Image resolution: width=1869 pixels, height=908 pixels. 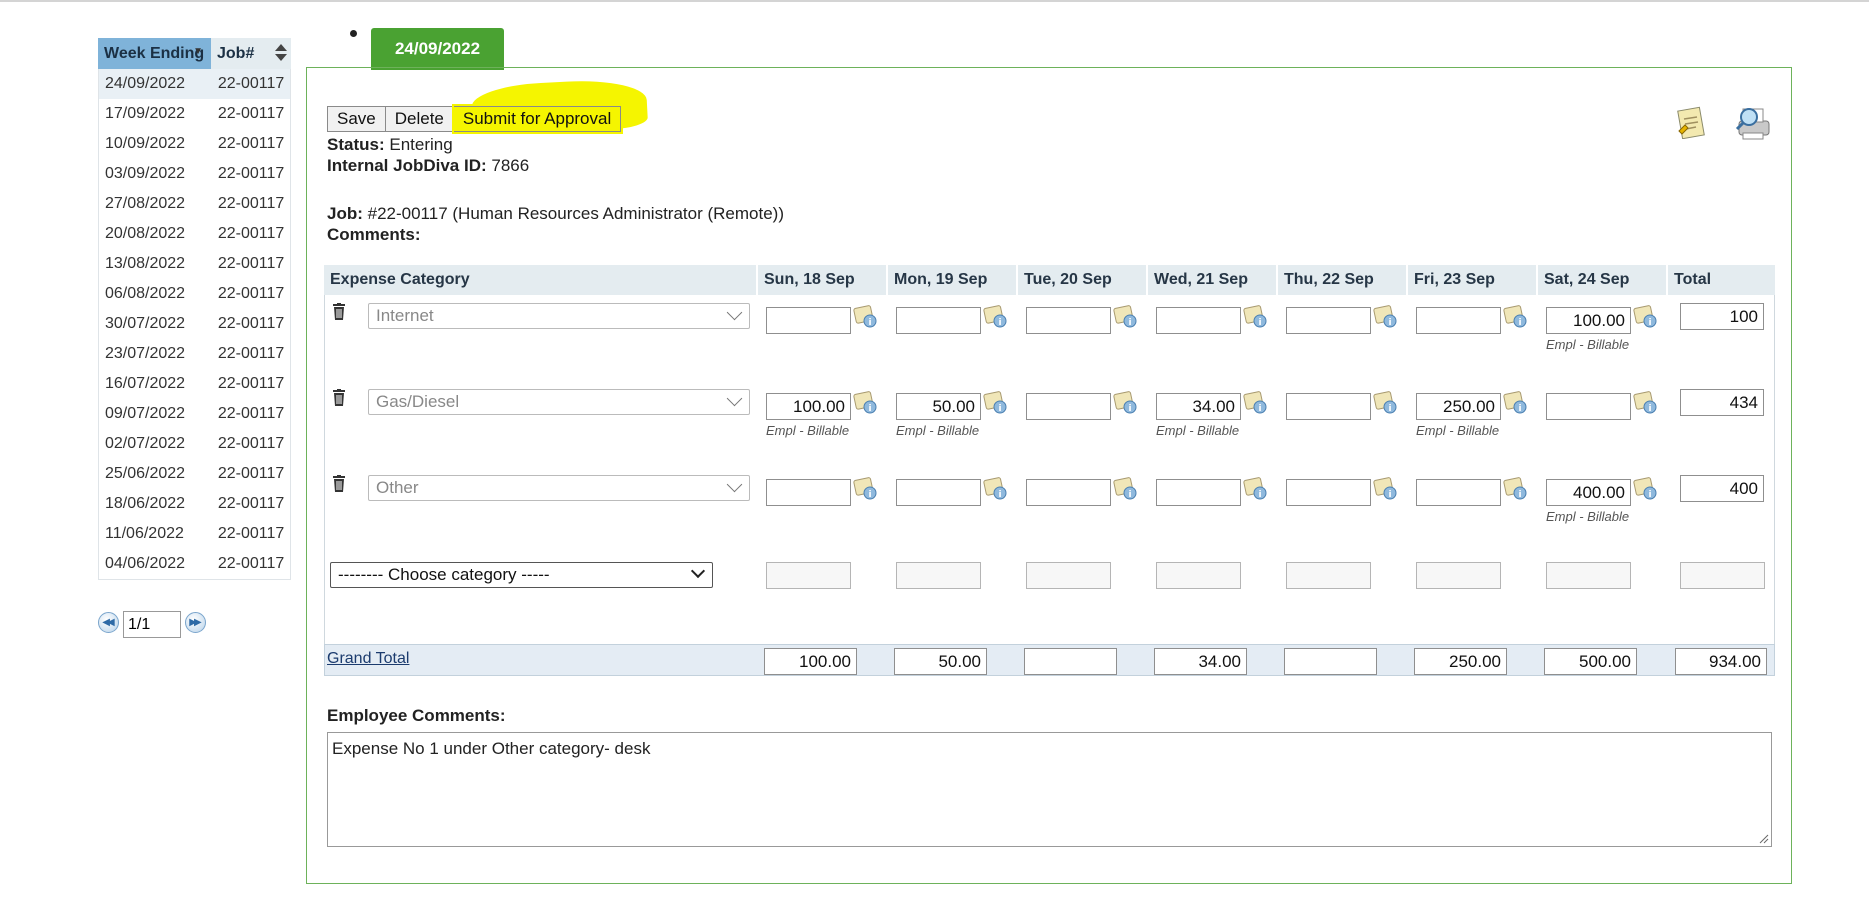 What do you see at coordinates (194, 234) in the screenshot?
I see `week-list-row: 20/08/2022 22-00117` at bounding box center [194, 234].